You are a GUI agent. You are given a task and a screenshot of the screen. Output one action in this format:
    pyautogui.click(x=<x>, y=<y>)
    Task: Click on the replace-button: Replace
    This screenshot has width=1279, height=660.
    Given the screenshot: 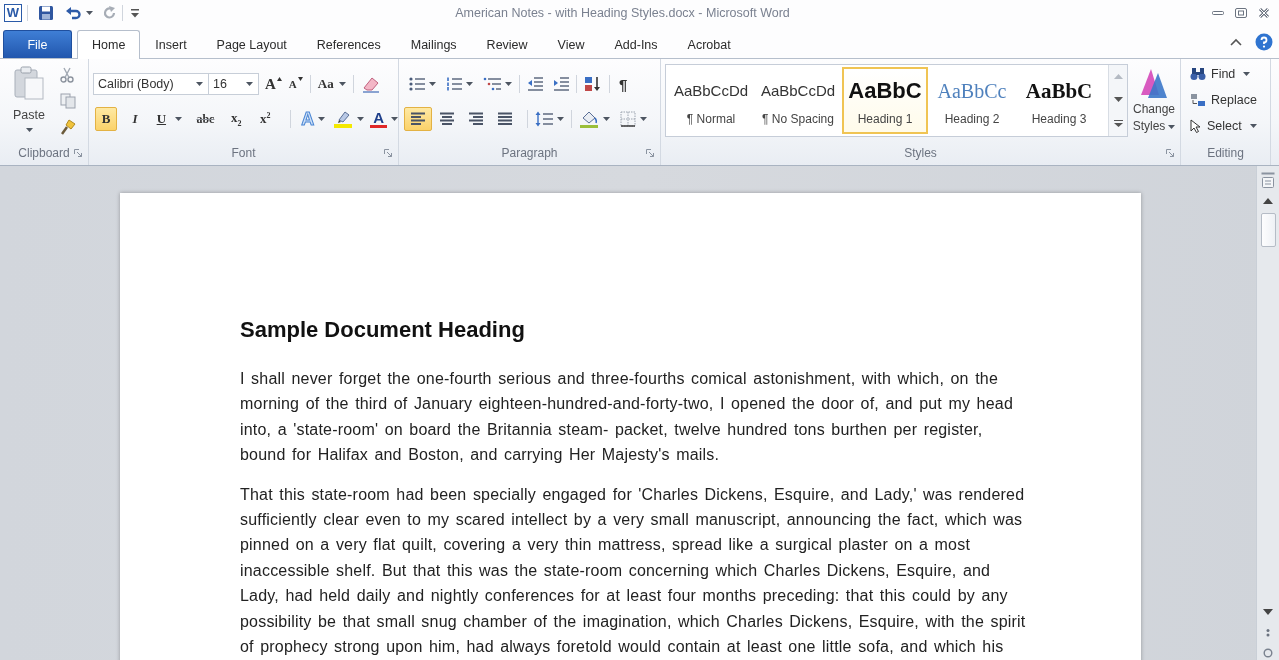 What is the action you would take?
    pyautogui.click(x=1230, y=100)
    